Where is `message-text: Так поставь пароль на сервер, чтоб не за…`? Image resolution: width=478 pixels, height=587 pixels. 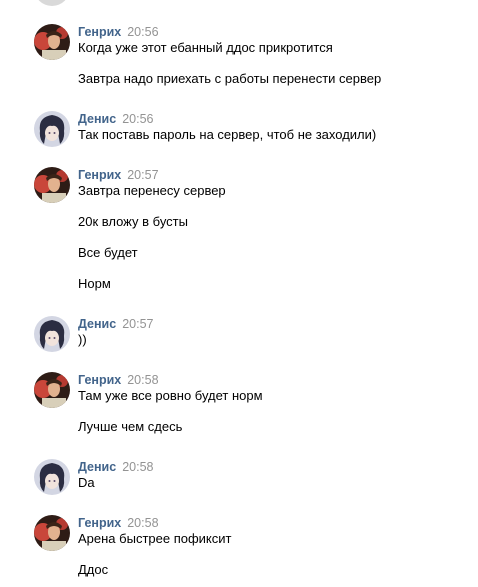 message-text: Так поставь пароль на сервер, чтоб не за… is located at coordinates (227, 134).